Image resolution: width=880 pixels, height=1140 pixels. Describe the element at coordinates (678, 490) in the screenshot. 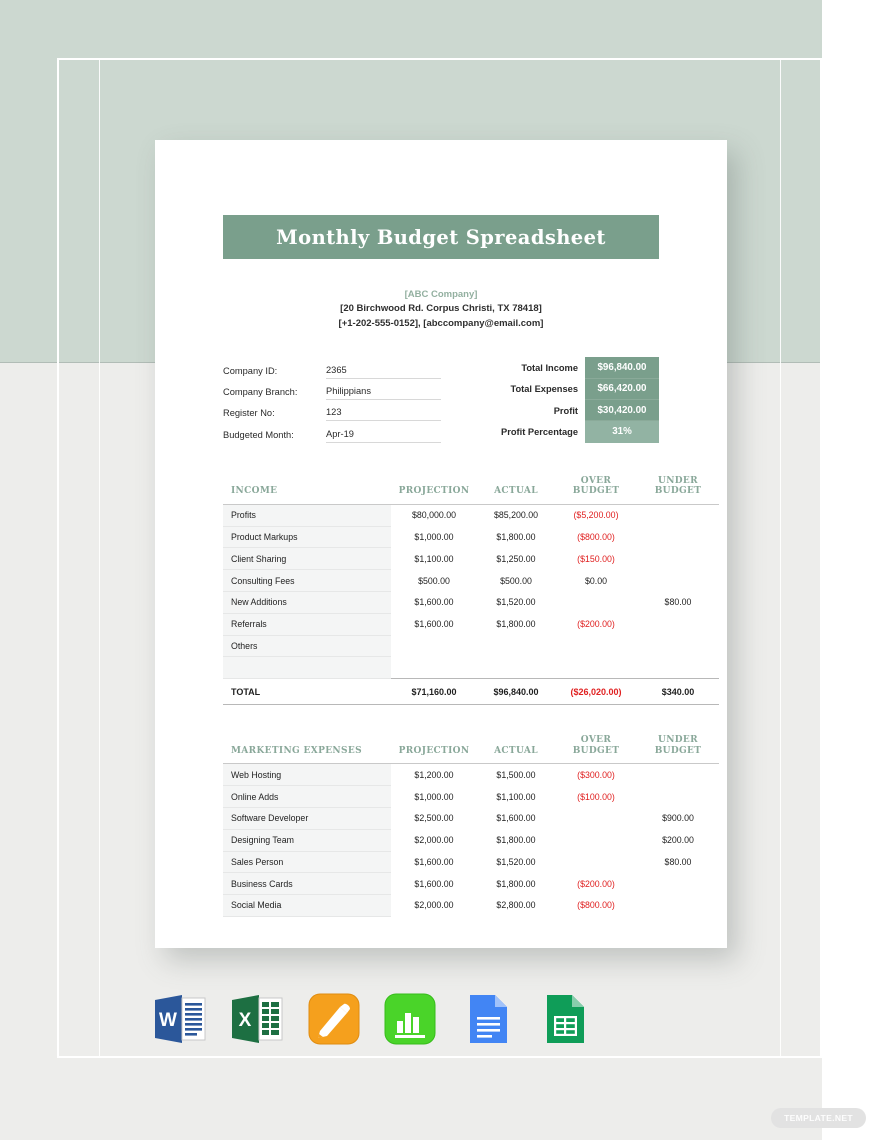

I see `column-header-under-budget: UNDER BUDGET` at that location.